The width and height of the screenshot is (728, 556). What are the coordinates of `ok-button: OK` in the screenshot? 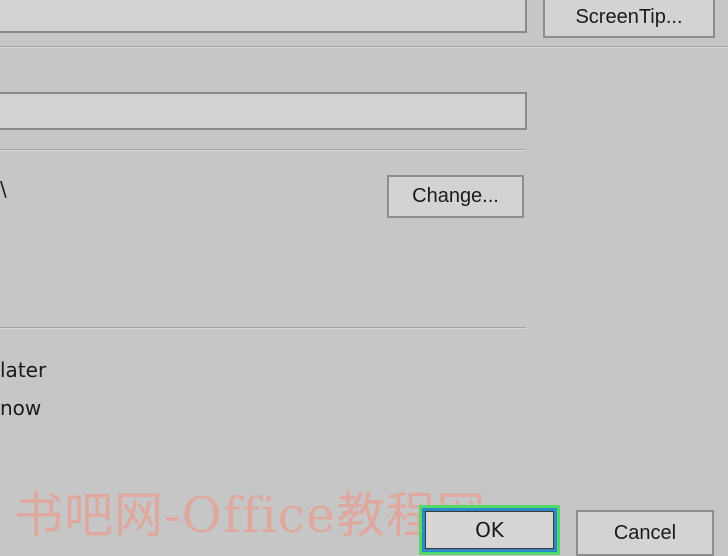 It's located at (489, 530).